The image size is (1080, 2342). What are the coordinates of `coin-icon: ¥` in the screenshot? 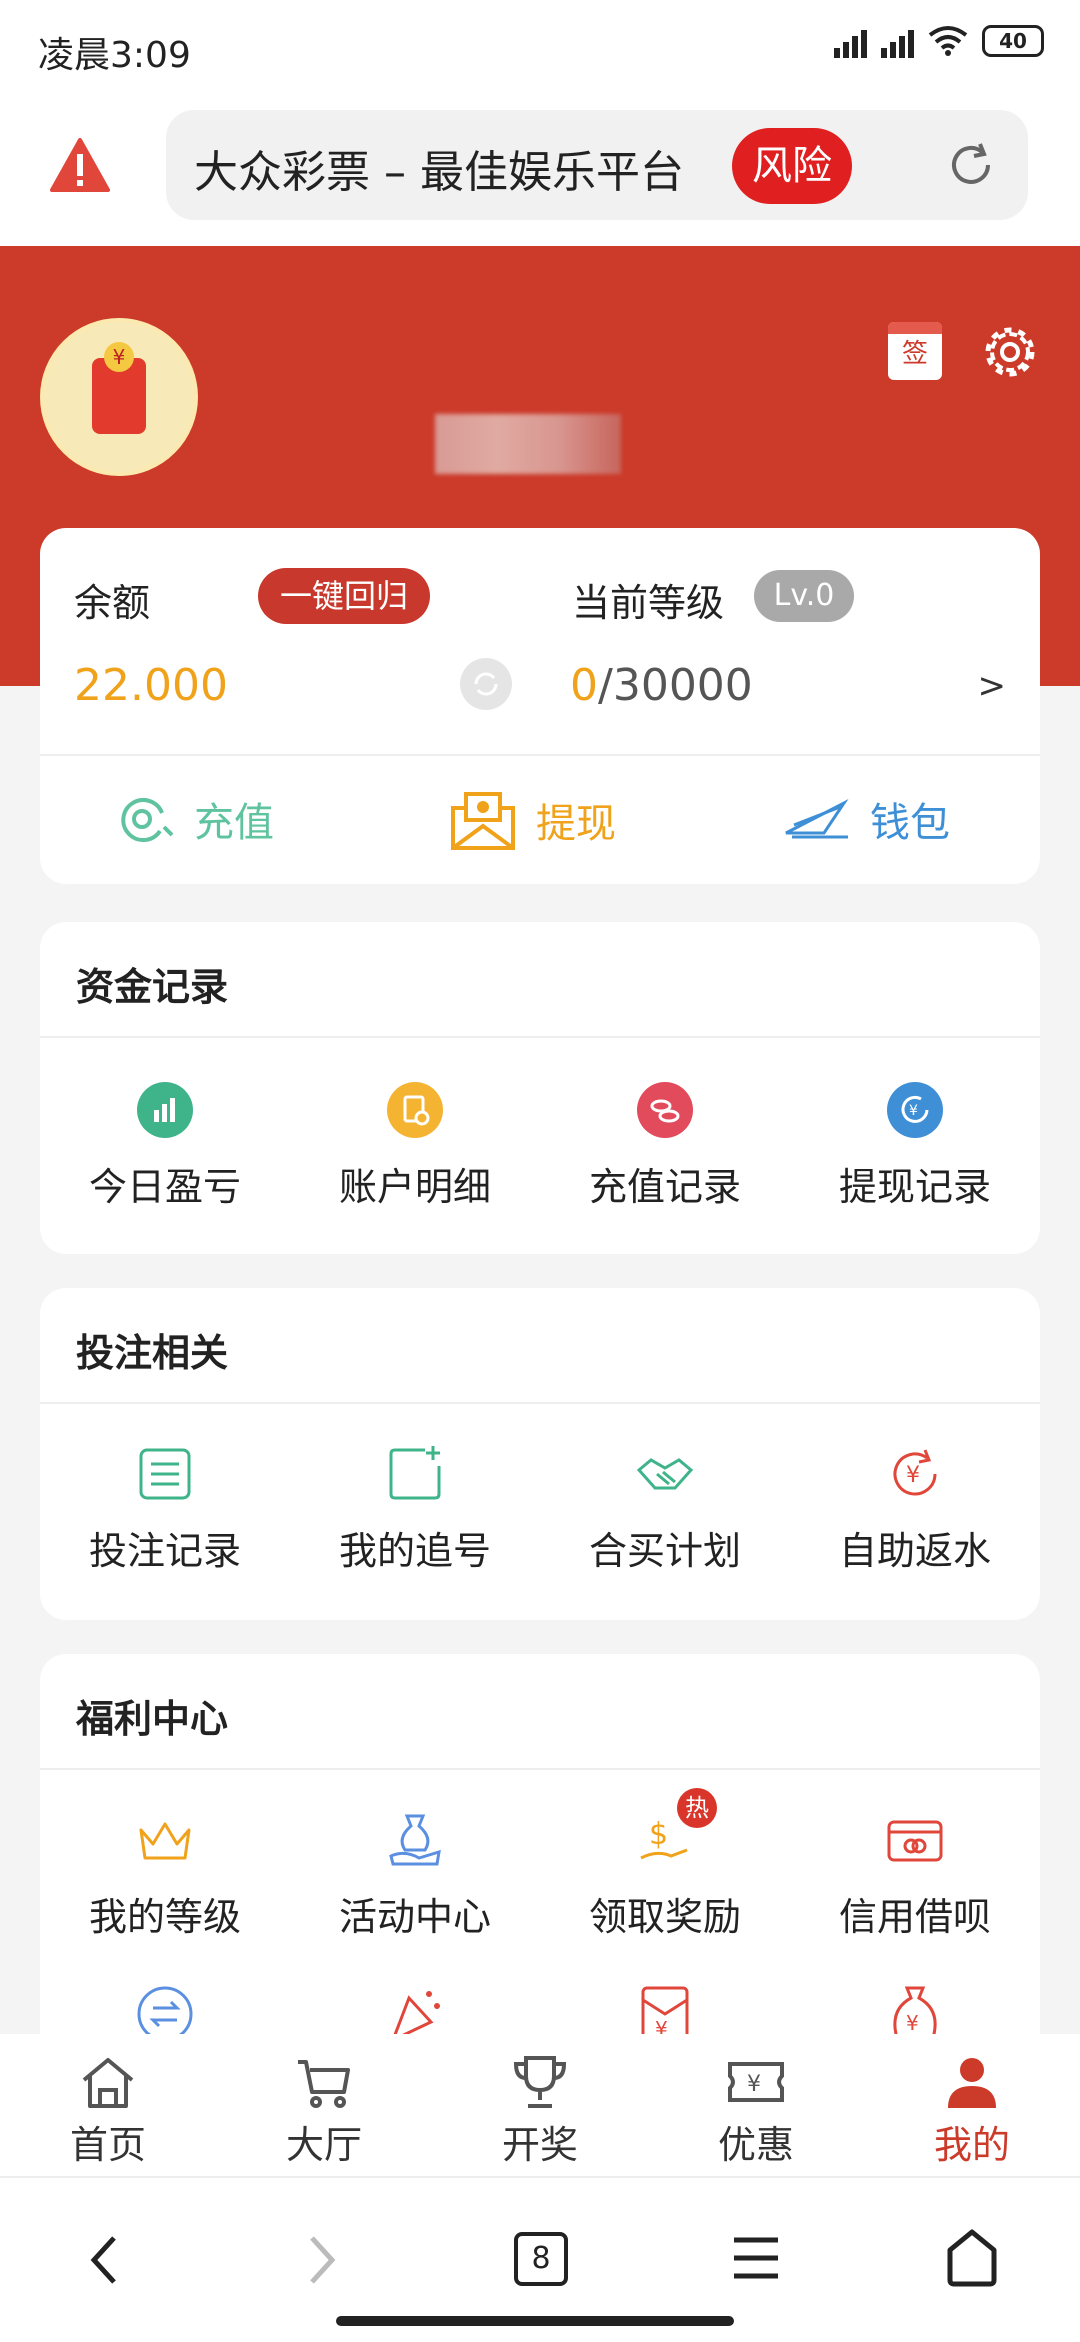 It's located at (119, 357).